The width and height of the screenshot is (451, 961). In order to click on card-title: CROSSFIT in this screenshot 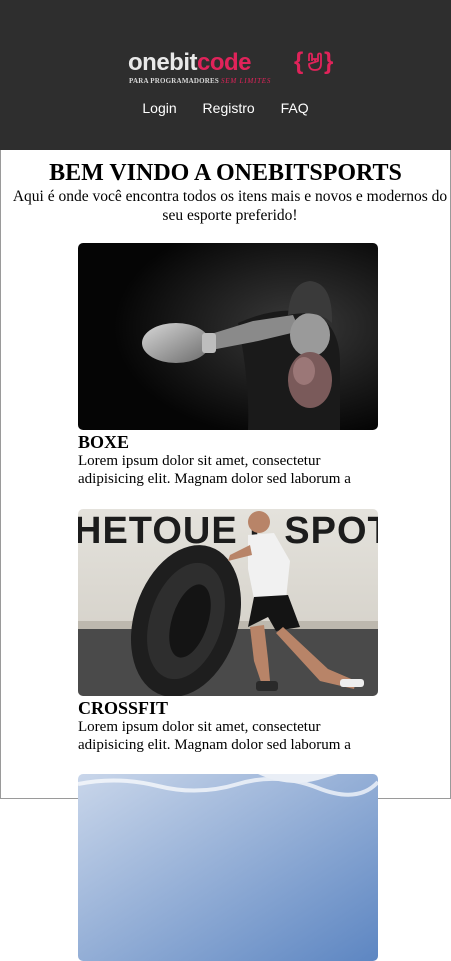, I will do `click(123, 708)`.